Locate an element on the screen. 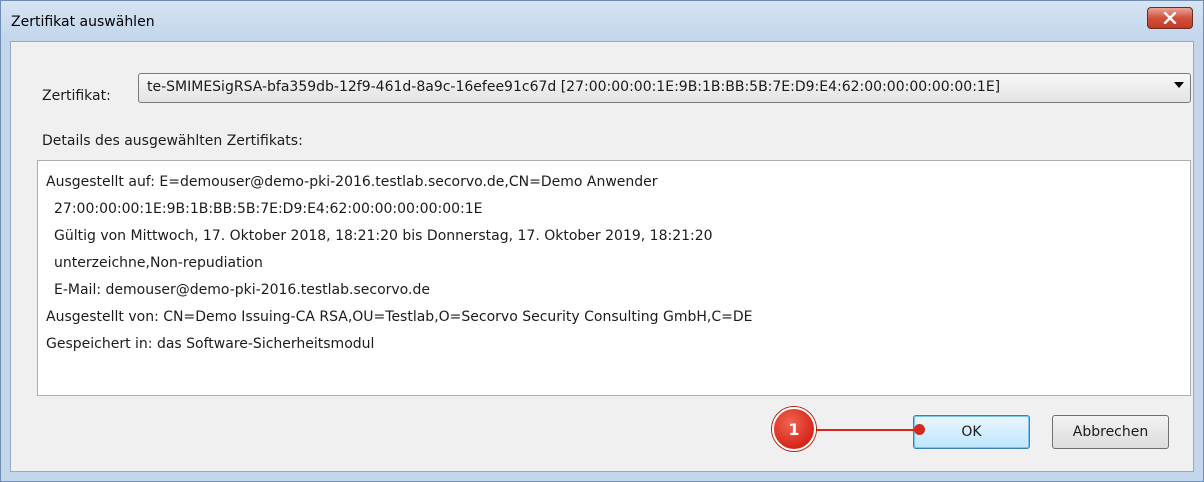  close-icon is located at coordinates (1170, 18).